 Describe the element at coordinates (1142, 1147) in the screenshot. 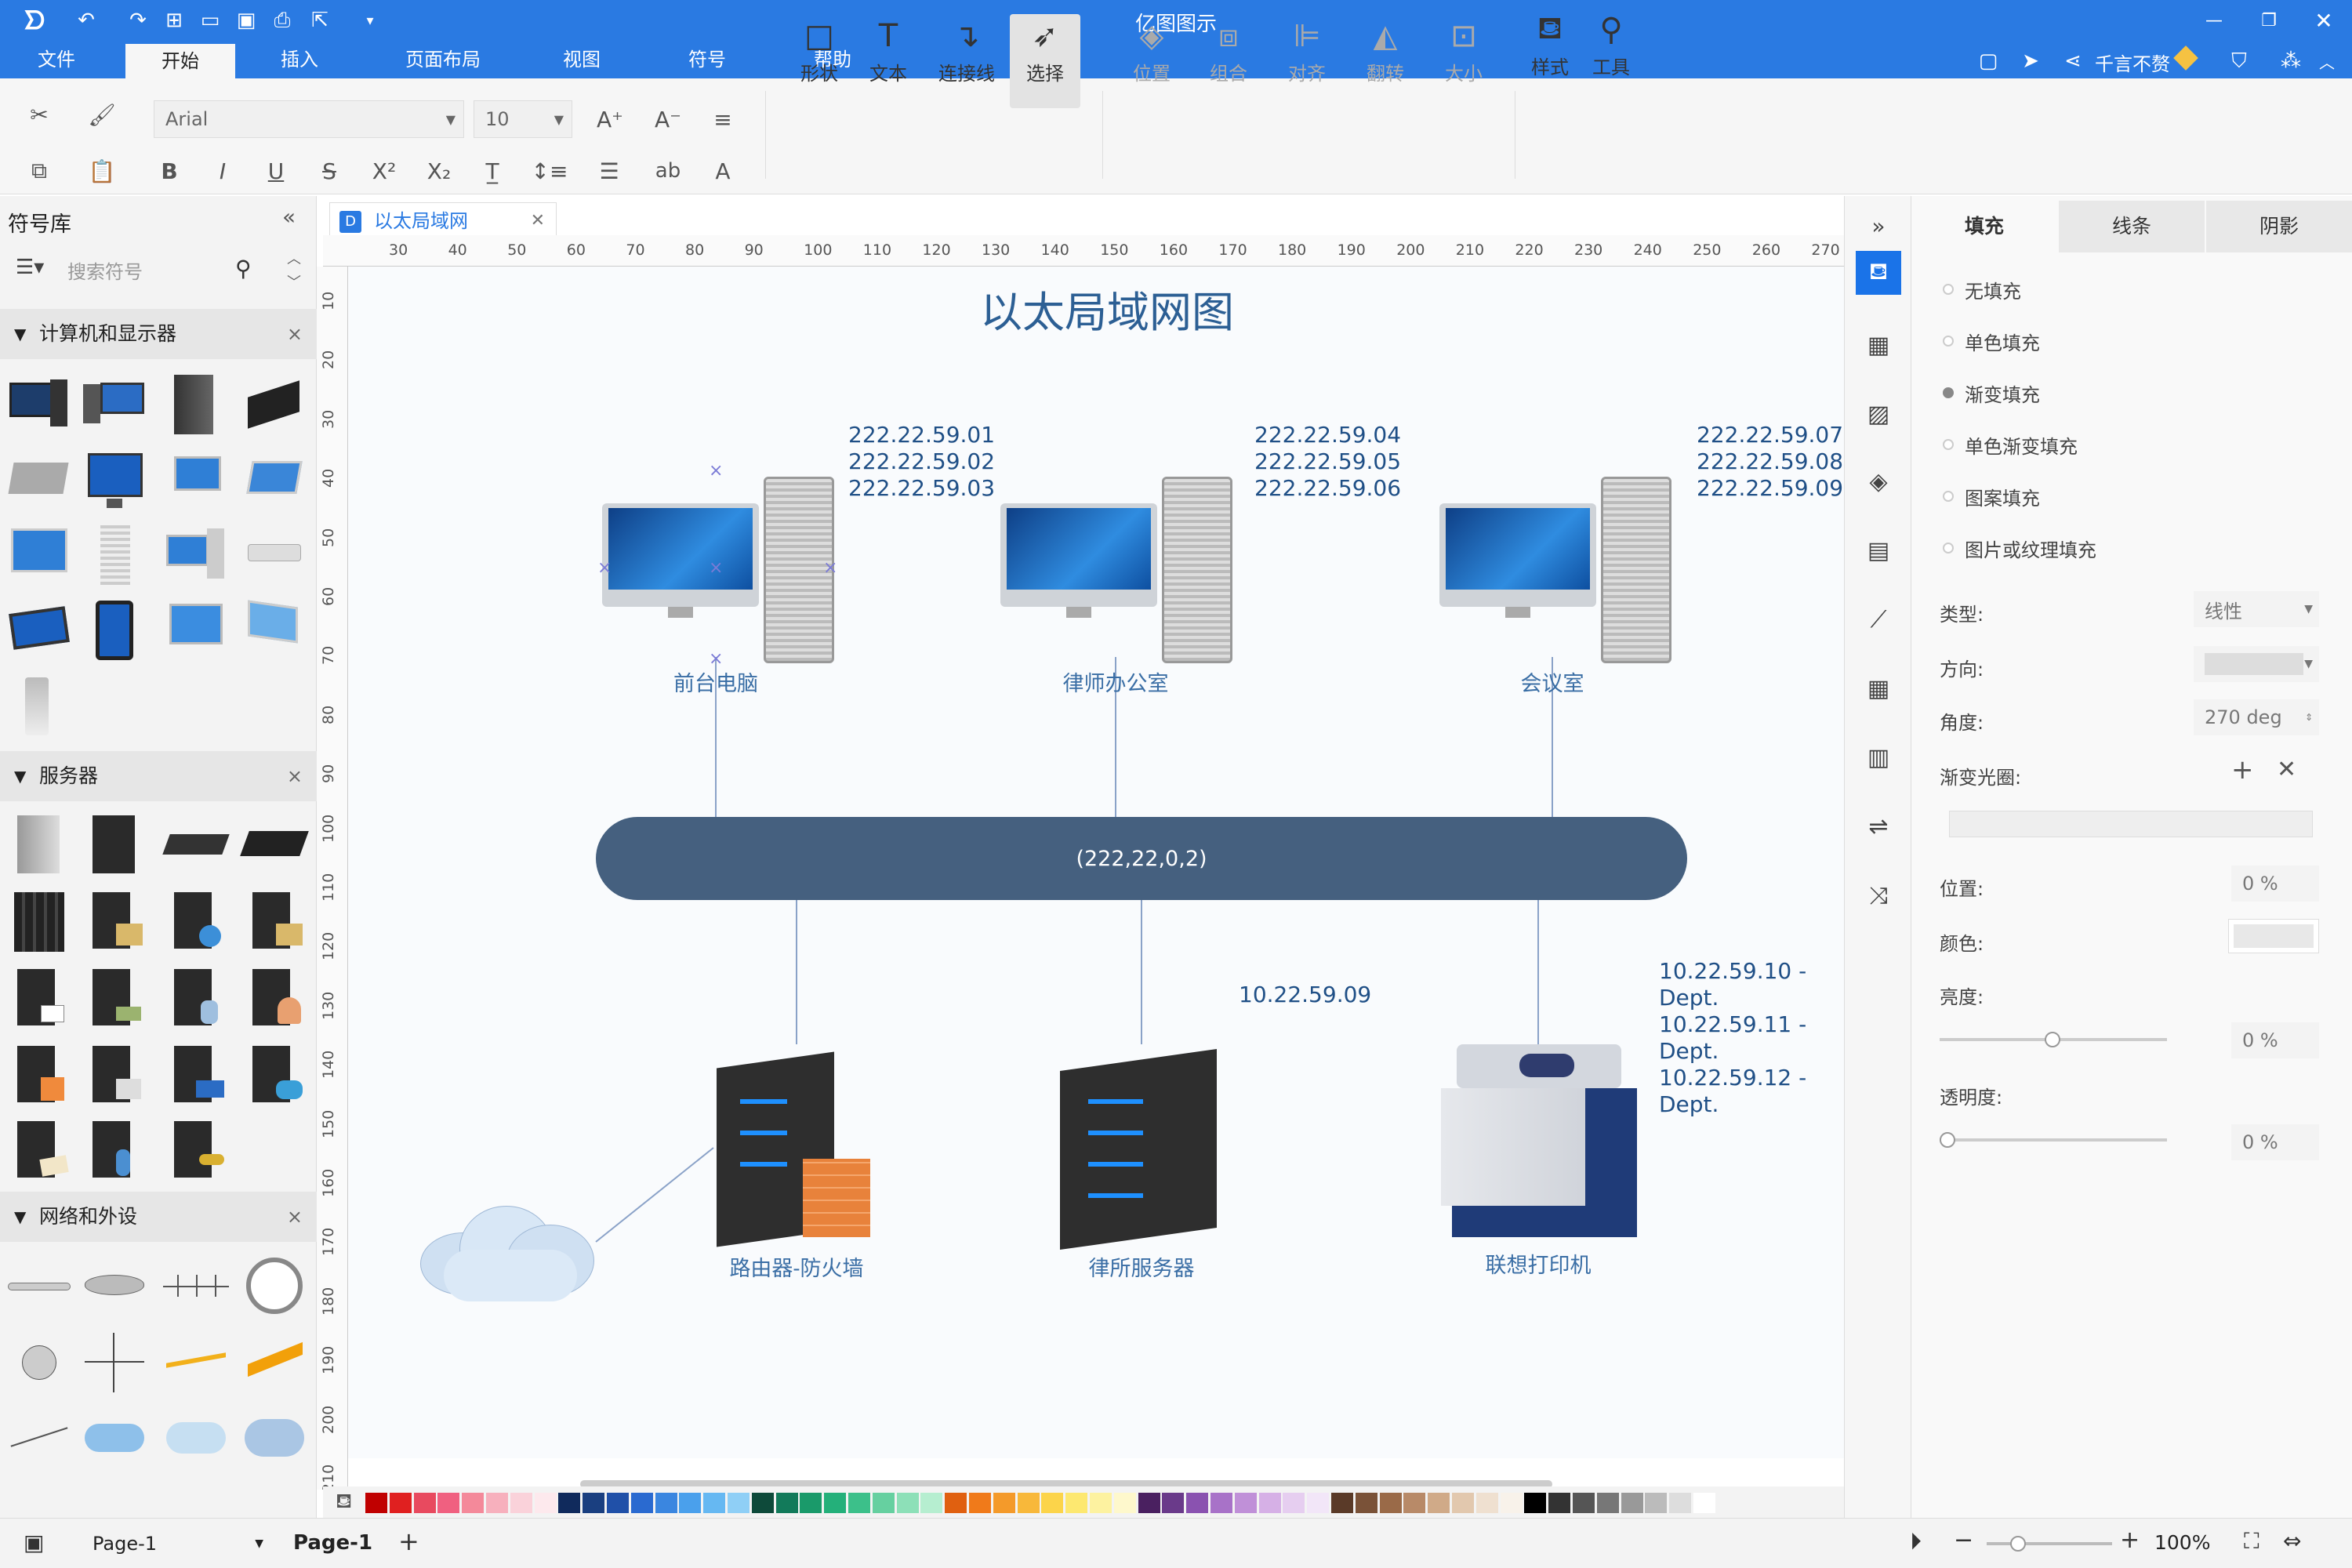

I see `law-firm-server-device` at that location.